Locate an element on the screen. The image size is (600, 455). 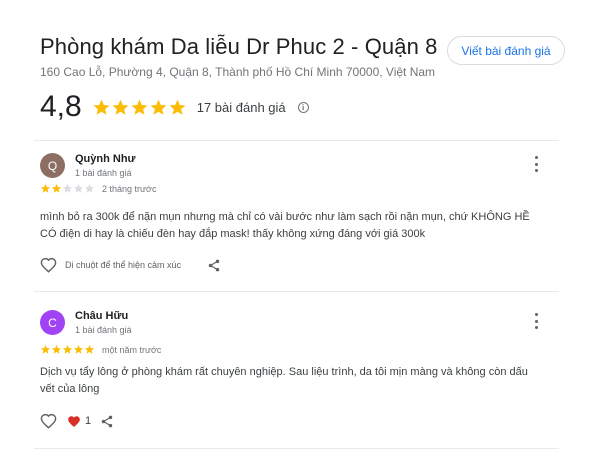
review-time: một năm trước is located at coordinates (132, 349).